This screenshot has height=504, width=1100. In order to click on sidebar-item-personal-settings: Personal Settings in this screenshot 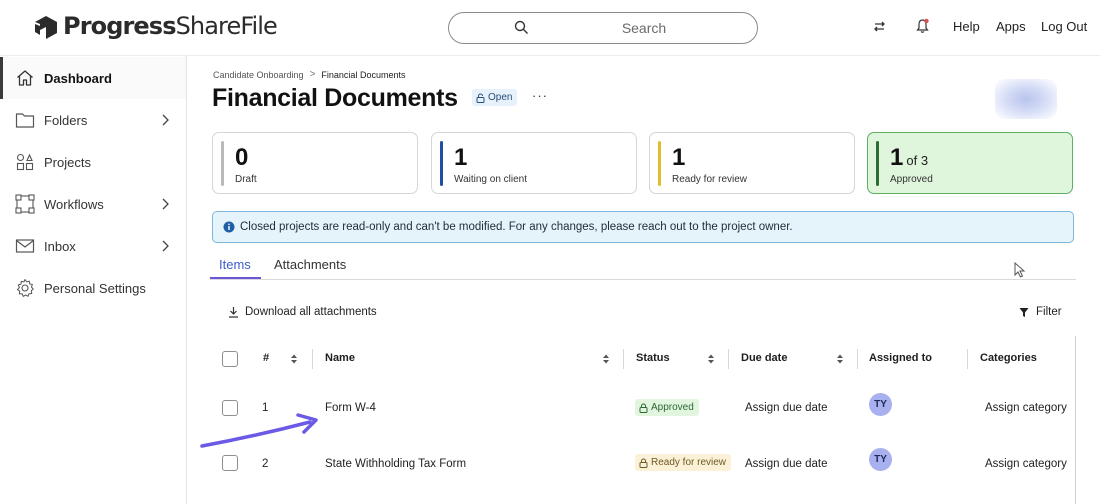, I will do `click(93, 288)`.